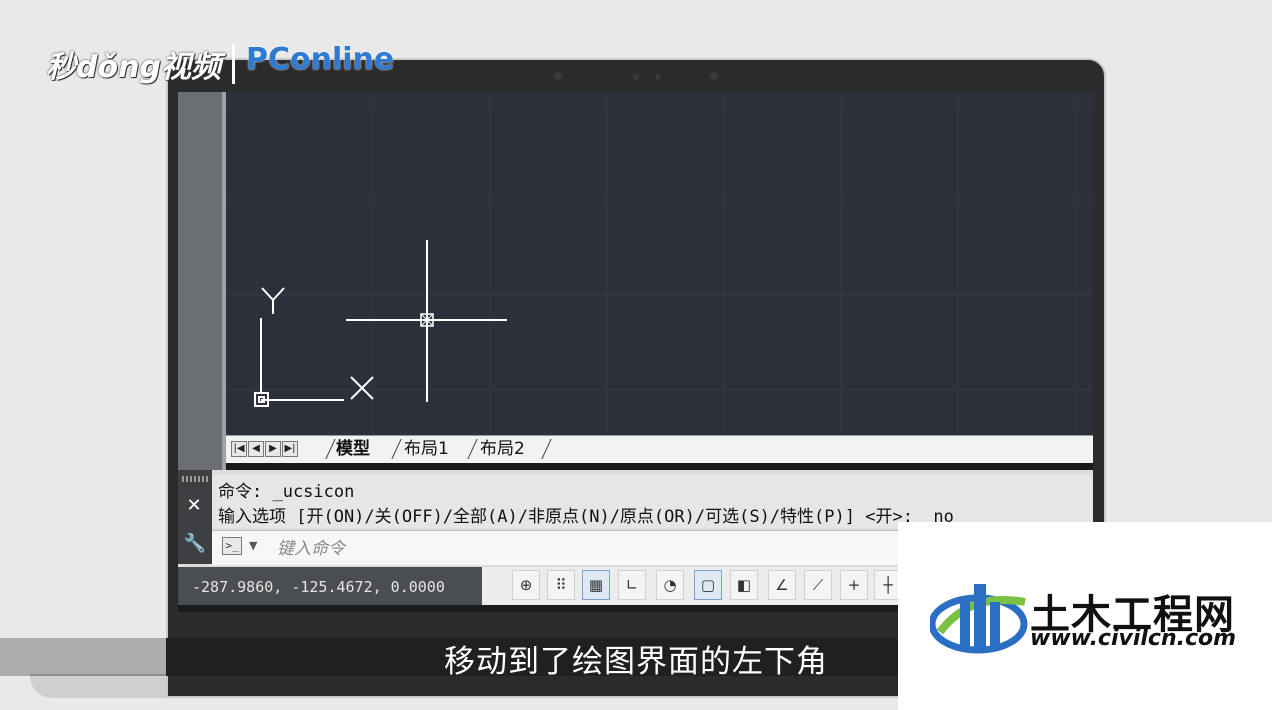 This screenshot has width=1272, height=710. What do you see at coordinates (708, 585) in the screenshot?
I see `osnap-icon: ▢` at bounding box center [708, 585].